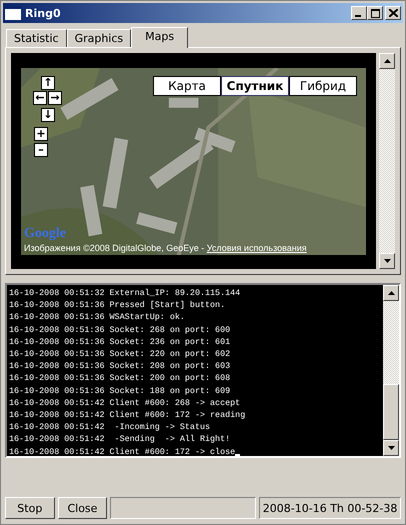 The width and height of the screenshot is (406, 525). Describe the element at coordinates (119, 378) in the screenshot. I see `log-line: 16-10-2008 00:51:36 Socket: 200 on port: 608` at that location.